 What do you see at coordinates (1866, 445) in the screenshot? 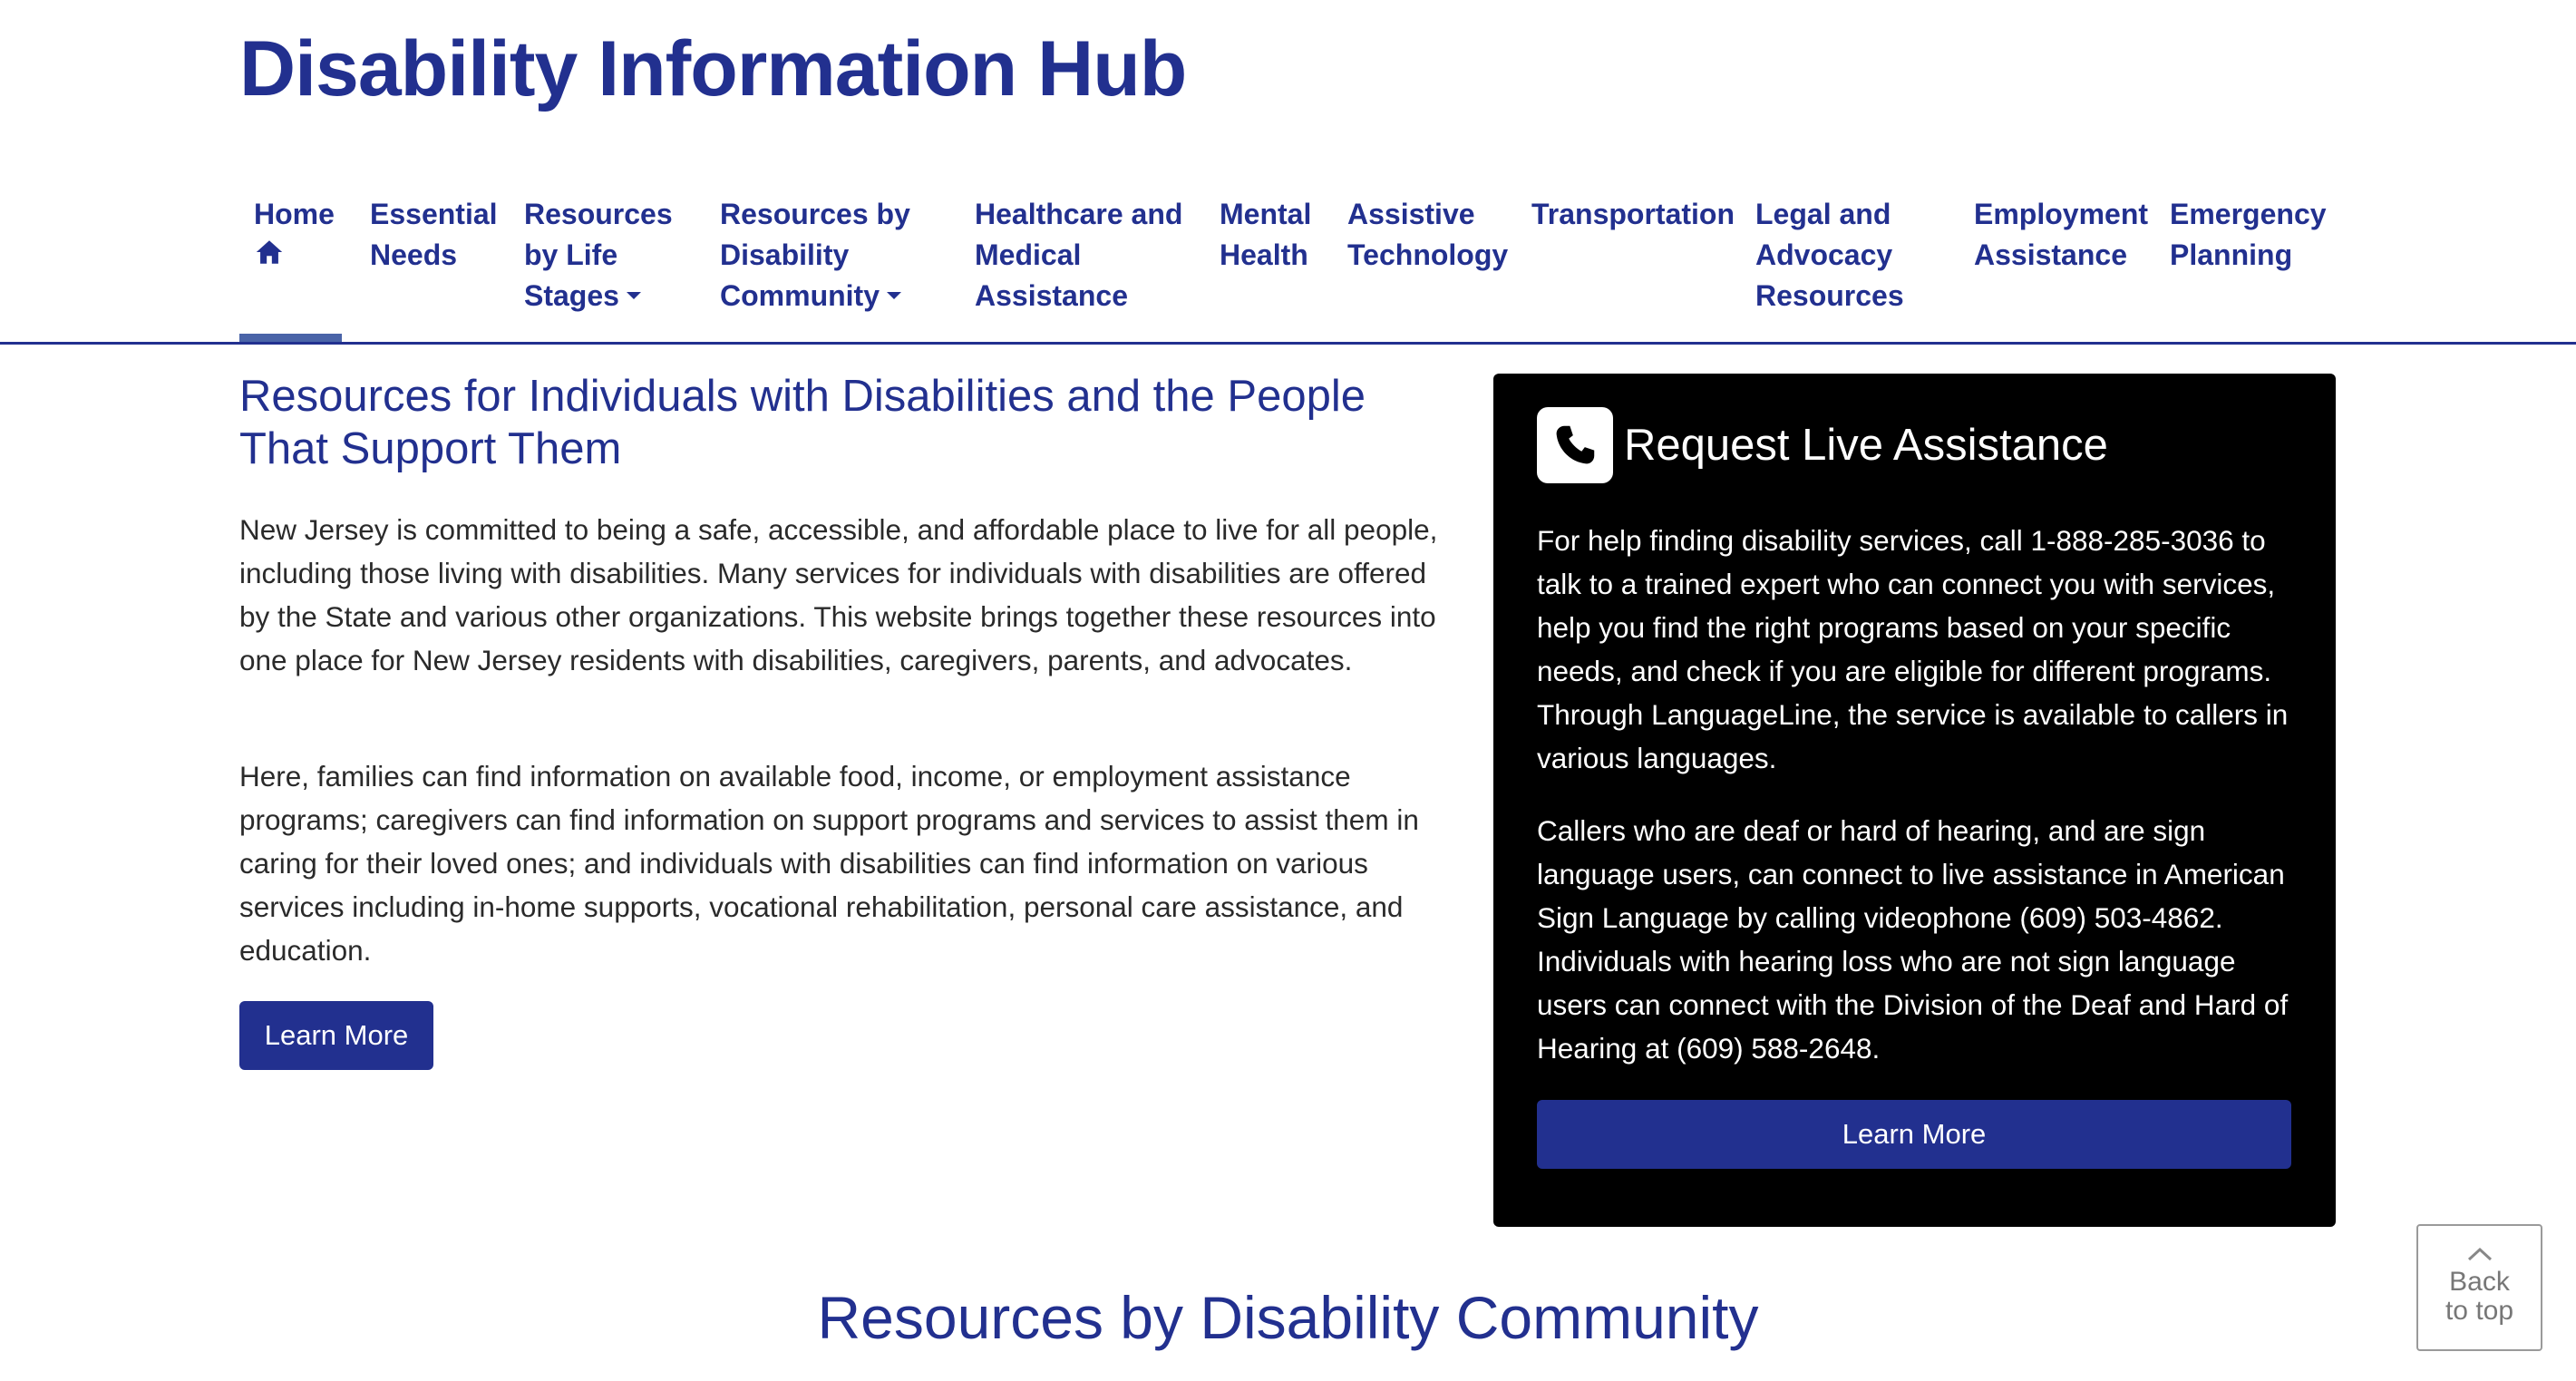
I see `assistance-title: Request Live Assistance` at bounding box center [1866, 445].